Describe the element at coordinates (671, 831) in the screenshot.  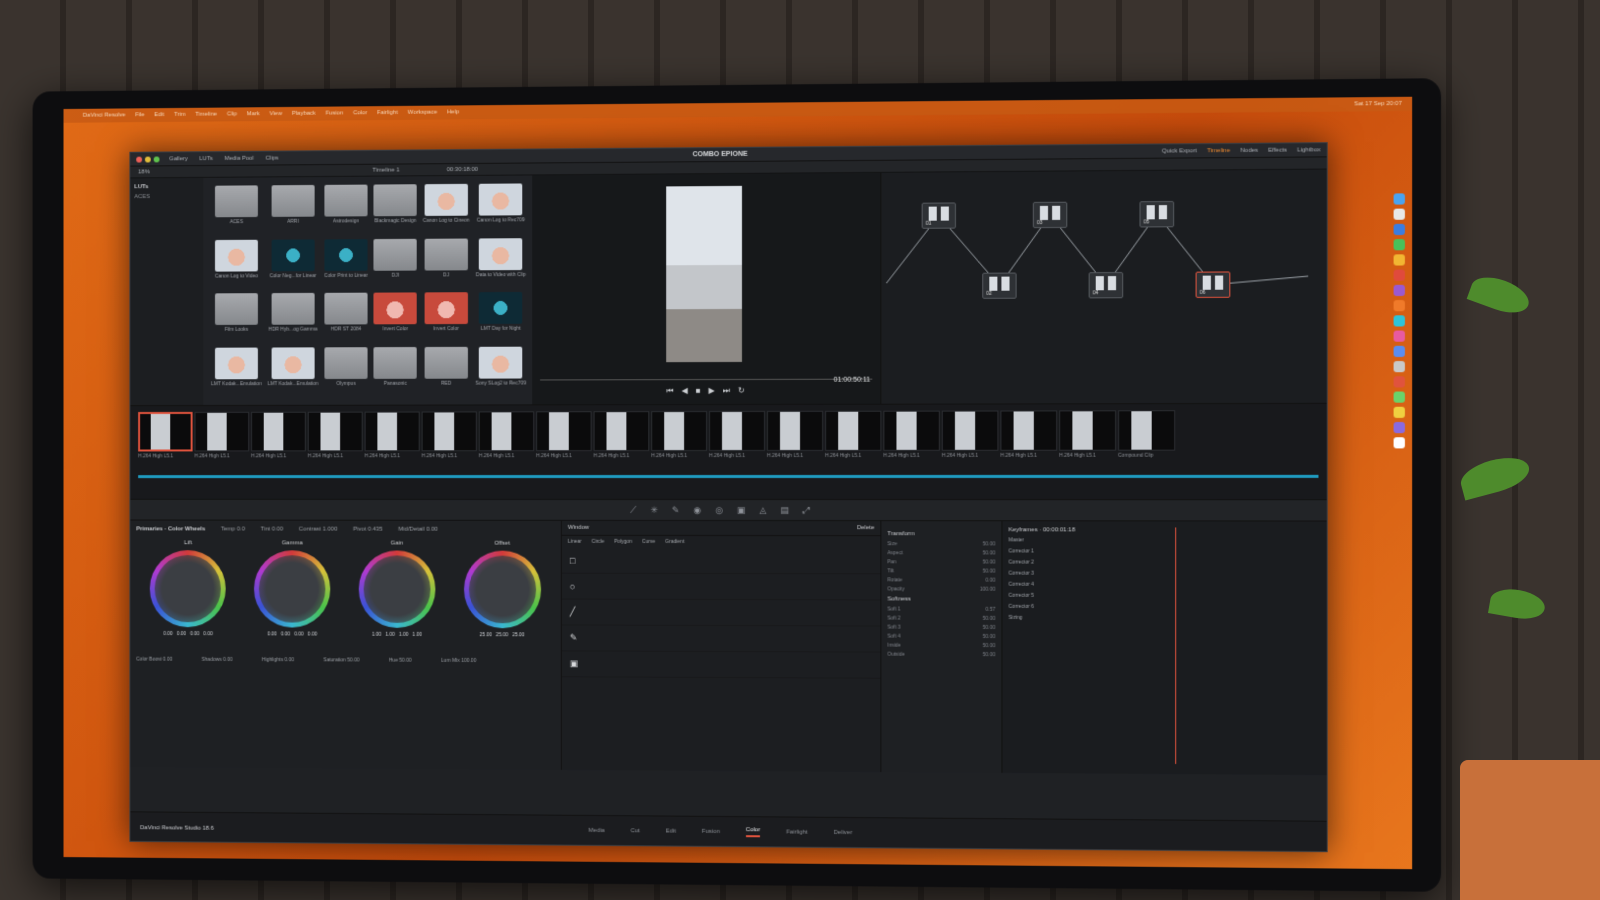
I see `page-tab-edit: Edit` at that location.